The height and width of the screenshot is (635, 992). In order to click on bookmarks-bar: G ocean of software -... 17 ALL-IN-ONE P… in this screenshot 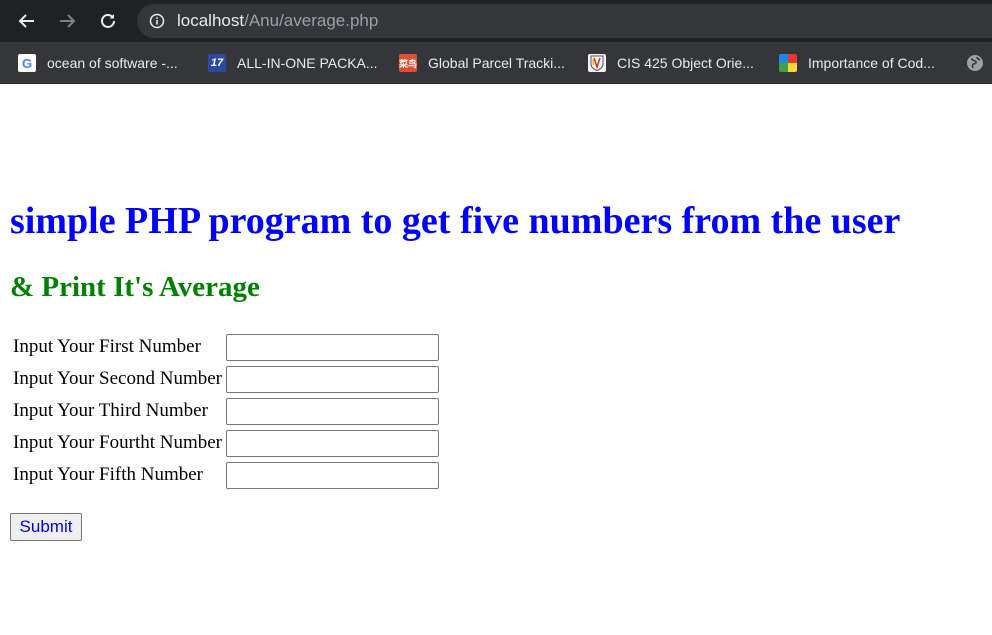, I will do `click(496, 63)`.